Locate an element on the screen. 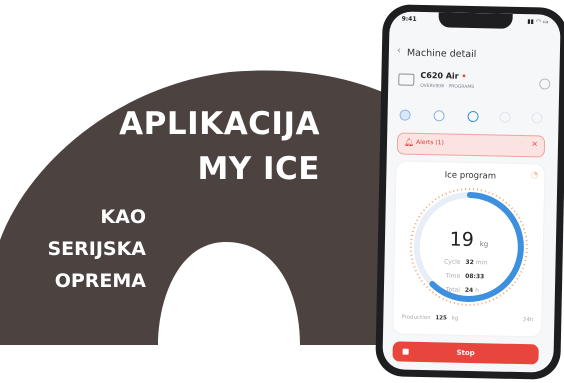  production-period: 24h is located at coordinates (528, 320).